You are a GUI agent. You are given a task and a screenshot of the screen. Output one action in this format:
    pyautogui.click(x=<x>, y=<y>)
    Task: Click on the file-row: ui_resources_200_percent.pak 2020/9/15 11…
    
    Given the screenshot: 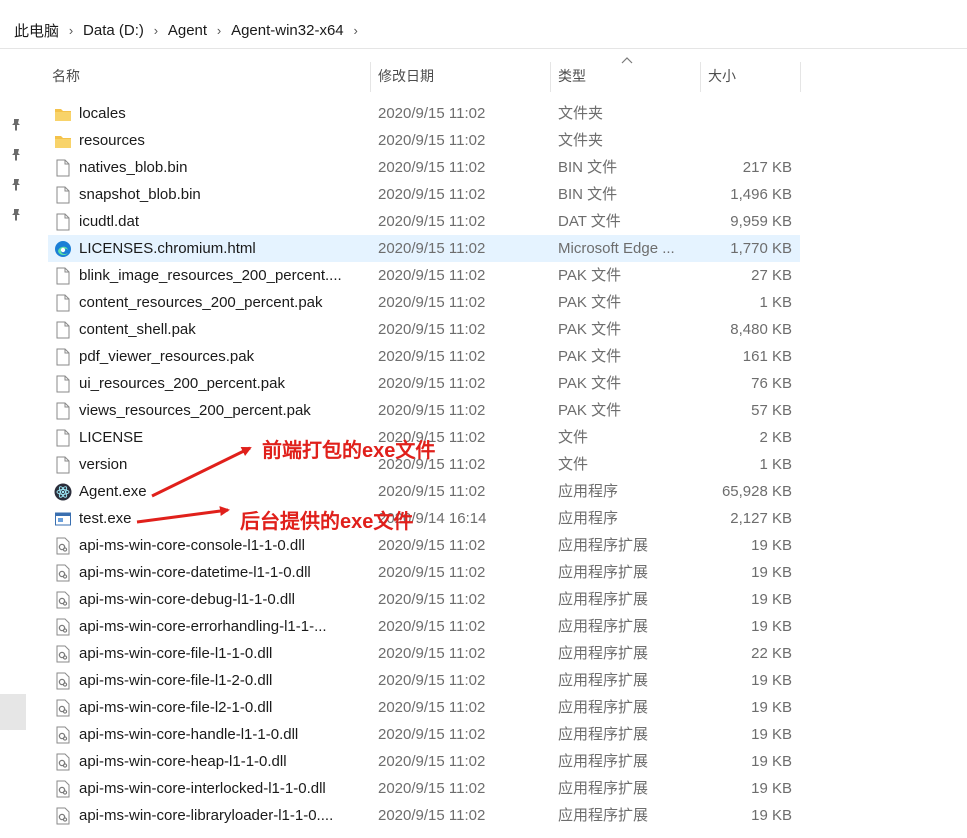 What is the action you would take?
    pyautogui.click(x=424, y=383)
    